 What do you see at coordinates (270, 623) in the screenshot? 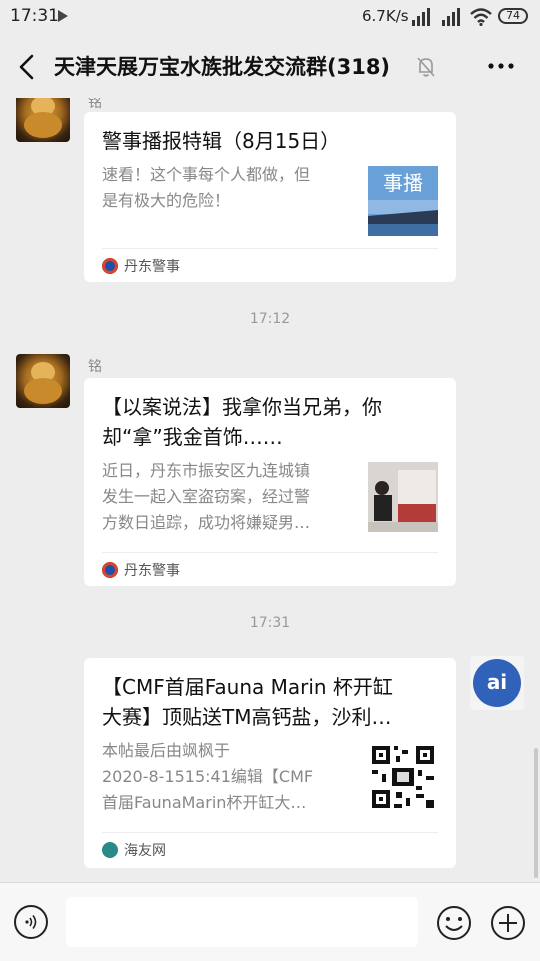
I see `timestamp: 17:31` at bounding box center [270, 623].